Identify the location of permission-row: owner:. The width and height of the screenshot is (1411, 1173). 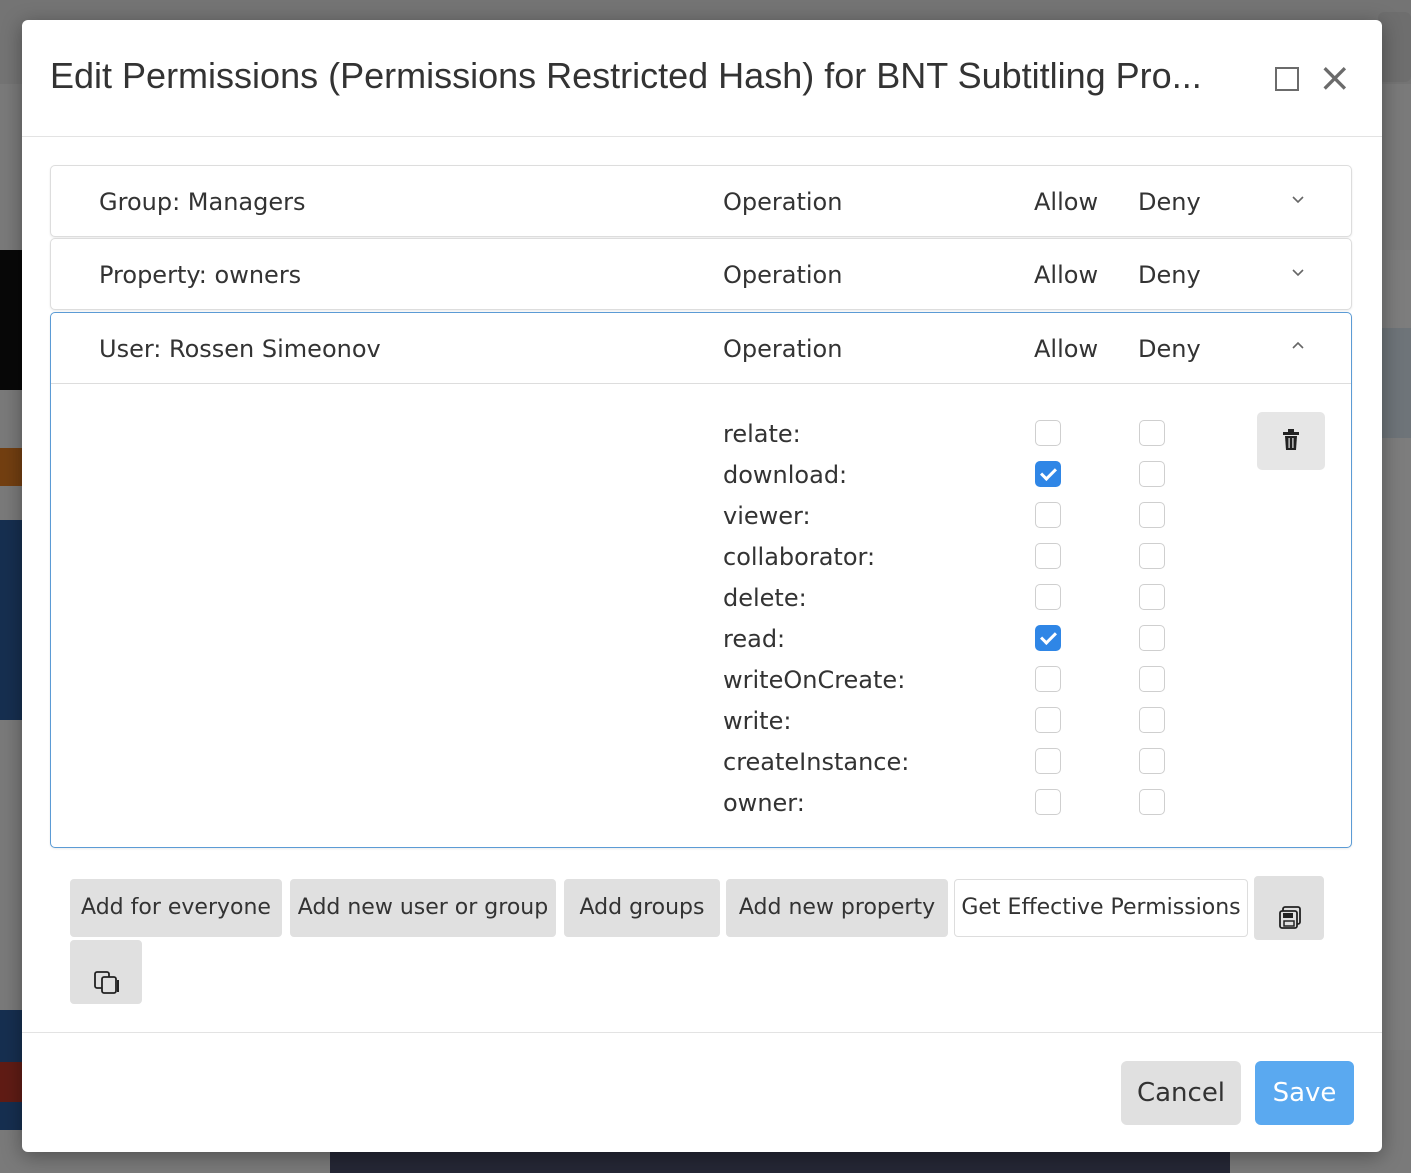
(701, 809).